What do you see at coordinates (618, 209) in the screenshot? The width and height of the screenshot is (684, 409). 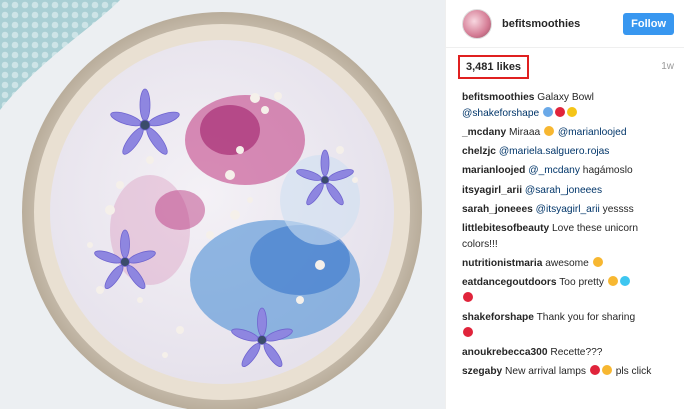 I see `comment-text: yessss` at bounding box center [618, 209].